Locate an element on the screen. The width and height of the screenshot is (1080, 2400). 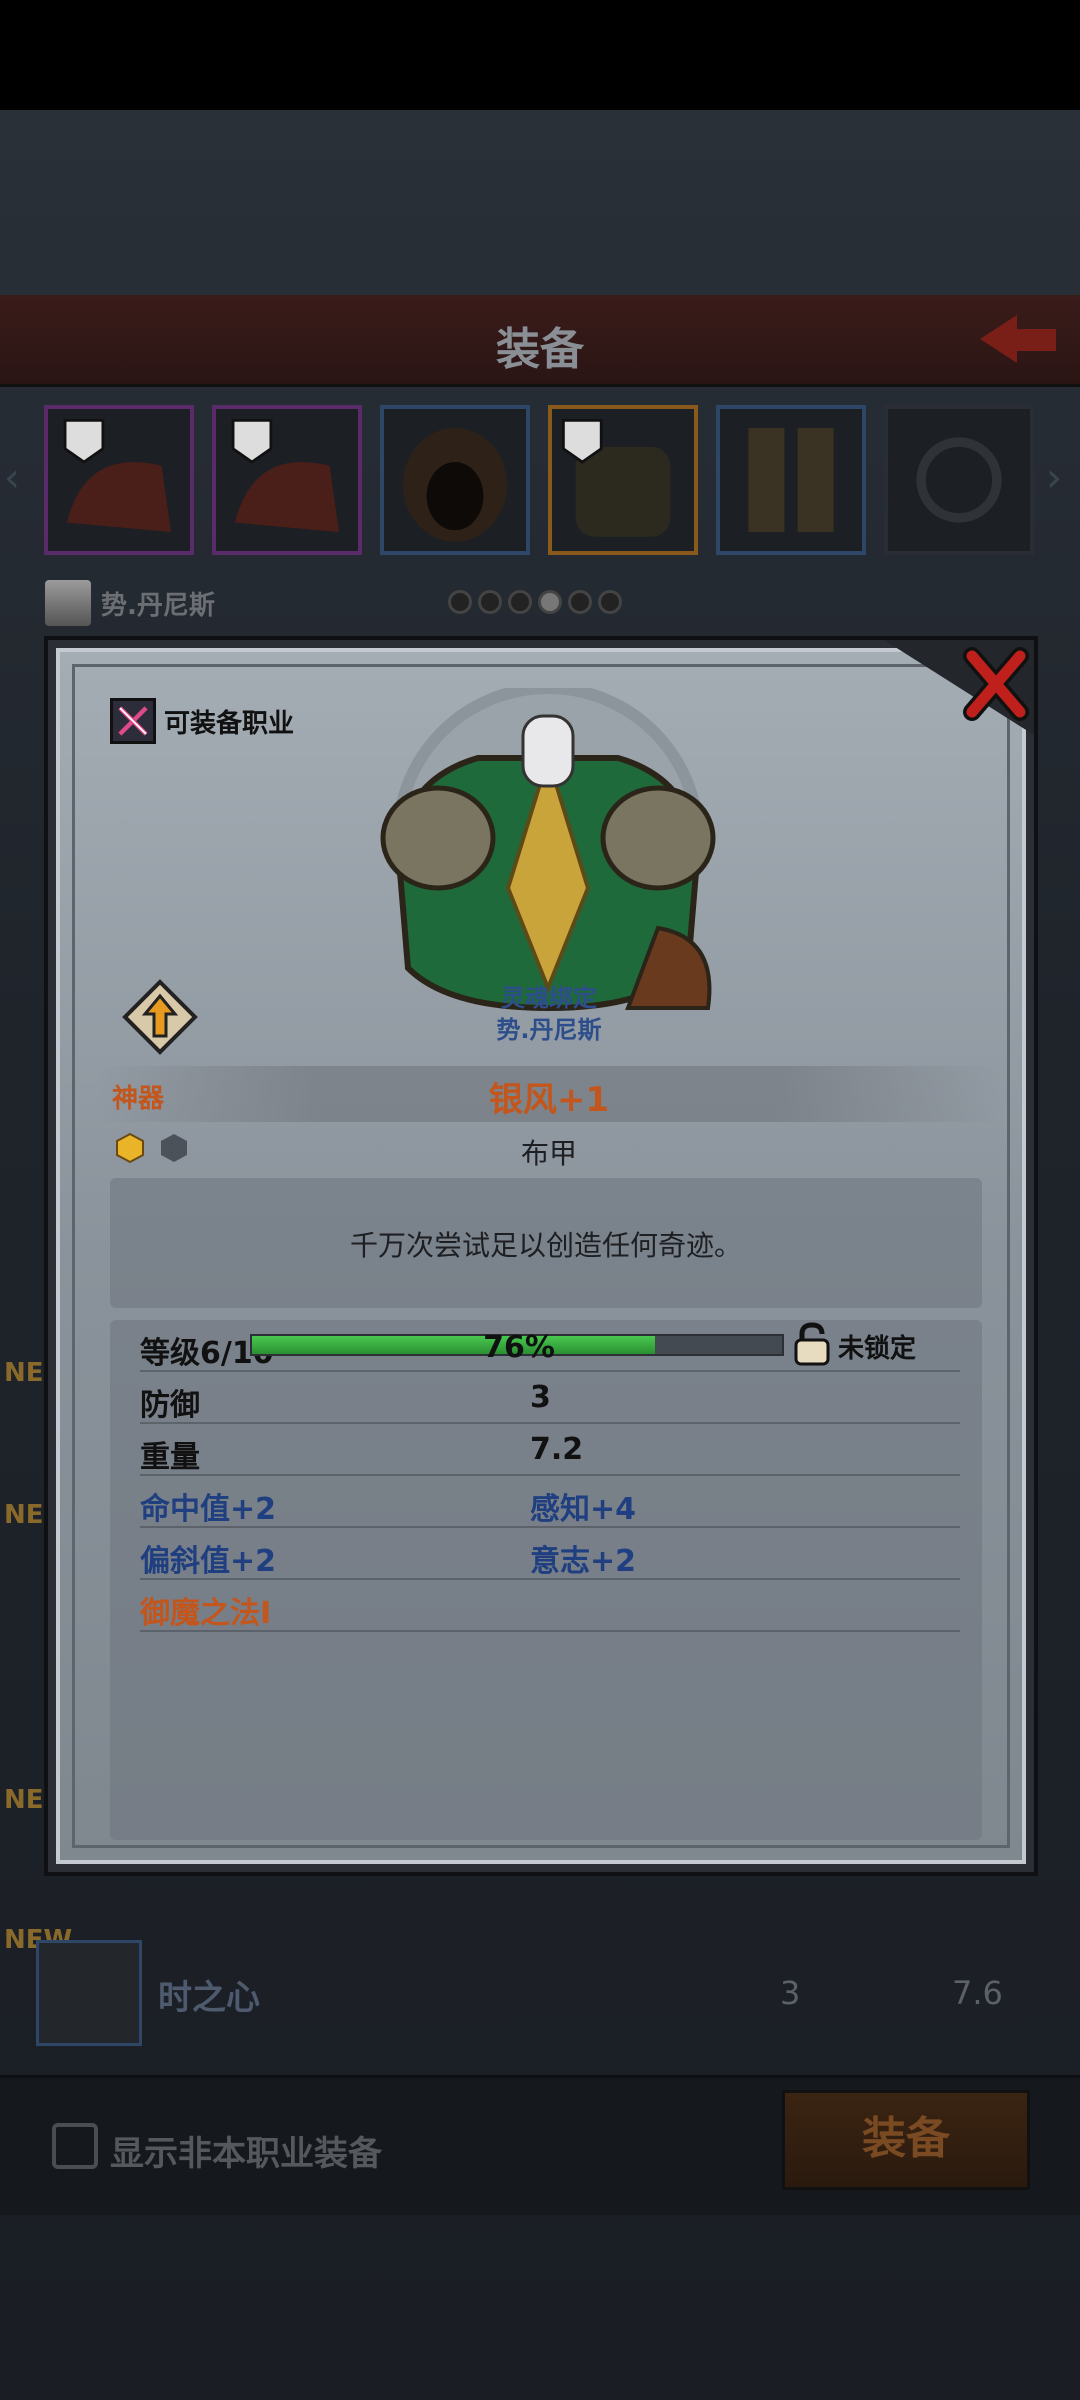
description-box: 千万次尝试足以创造任何奇迹。 is located at coordinates (546, 1243).